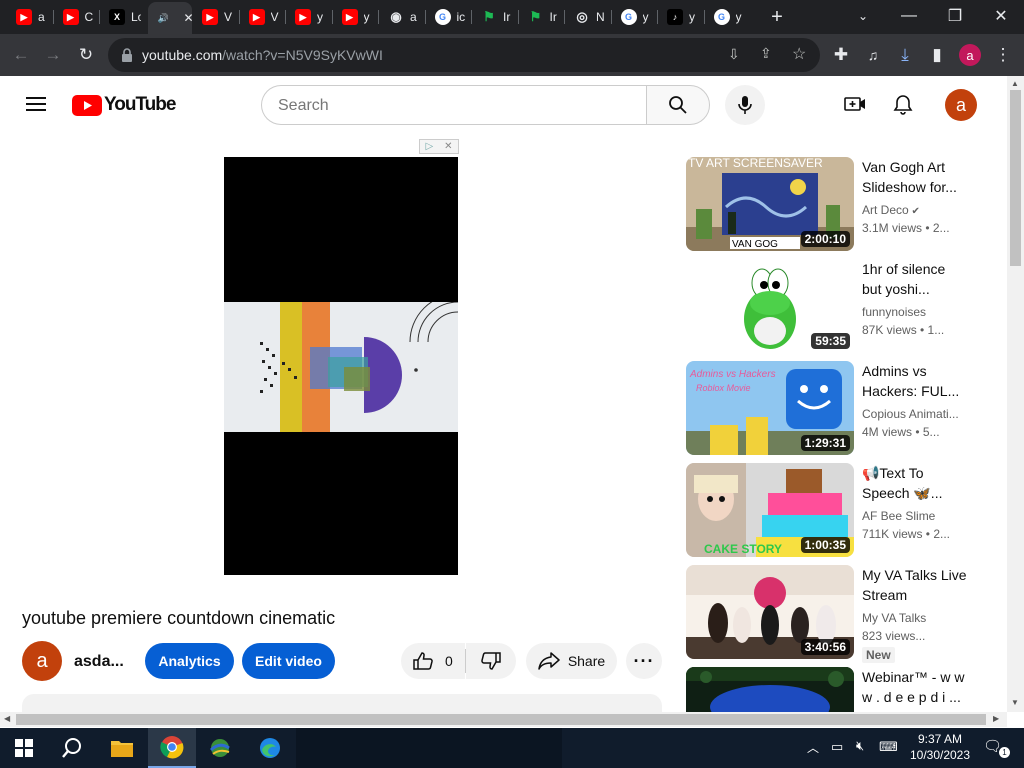  What do you see at coordinates (755, 244) in the screenshot?
I see `thumb-caption-bottom: VAN GOG` at bounding box center [755, 244].